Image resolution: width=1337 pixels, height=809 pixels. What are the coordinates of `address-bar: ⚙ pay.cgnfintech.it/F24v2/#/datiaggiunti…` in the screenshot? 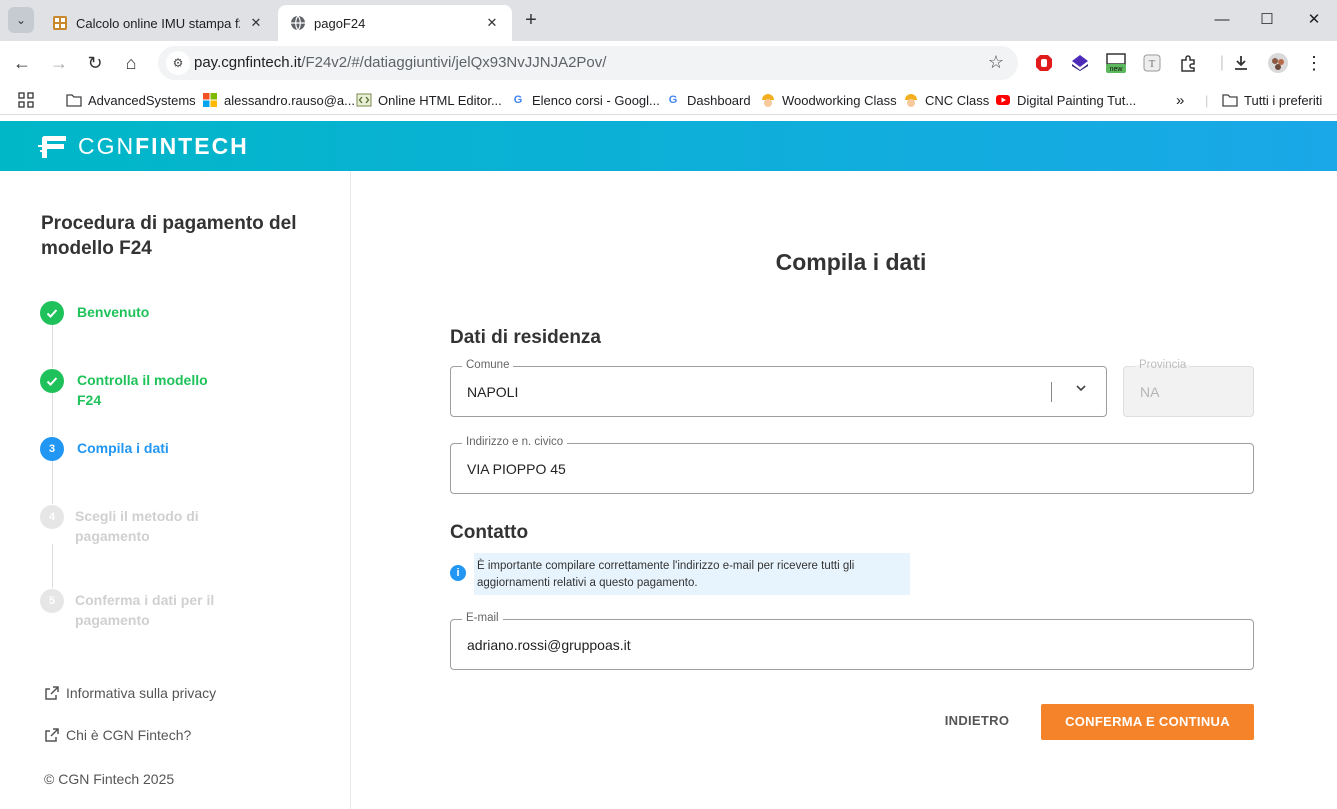 It's located at (588, 63).